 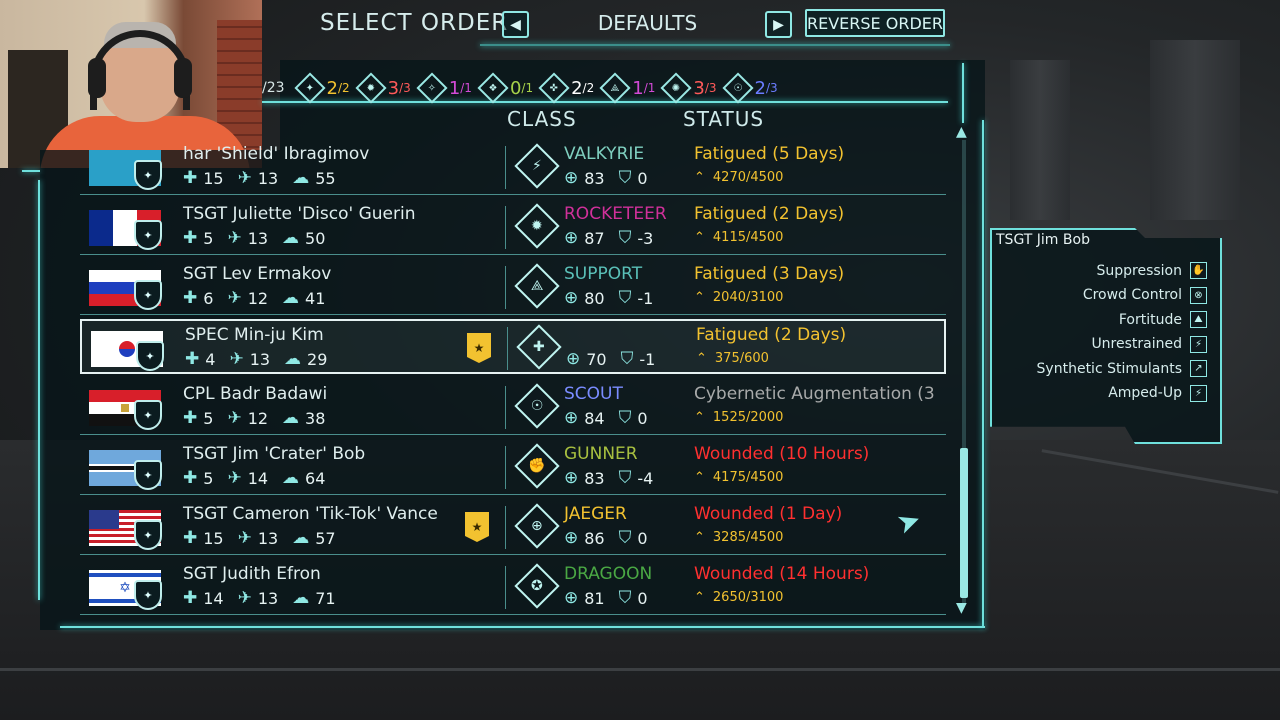 What do you see at coordinates (741, 358) in the screenshot?
I see `experience-value: 375/600` at bounding box center [741, 358].